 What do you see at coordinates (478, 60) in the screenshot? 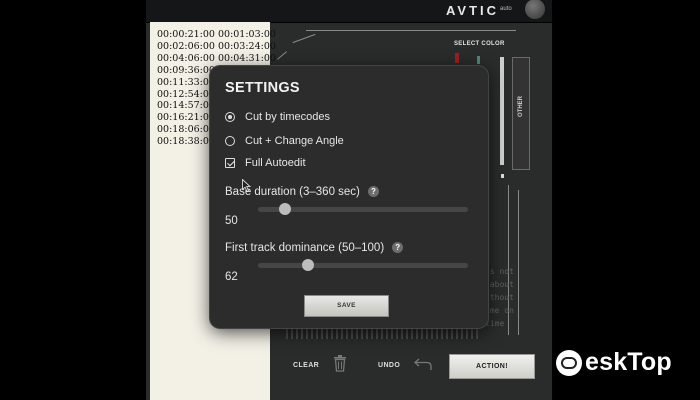
I see `color-swatch-teal` at bounding box center [478, 60].